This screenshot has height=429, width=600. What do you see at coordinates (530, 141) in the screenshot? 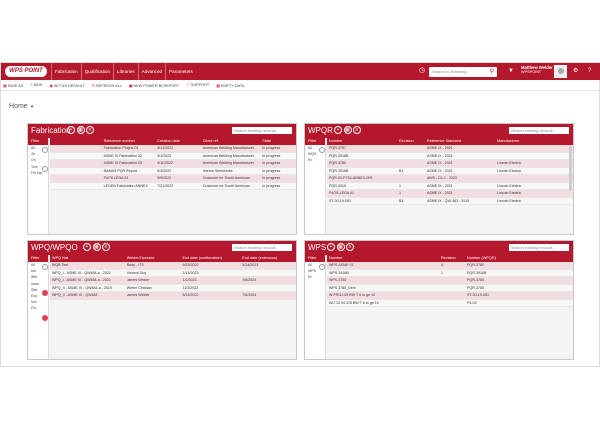
I see `column-header: Manufacturer` at bounding box center [530, 141].